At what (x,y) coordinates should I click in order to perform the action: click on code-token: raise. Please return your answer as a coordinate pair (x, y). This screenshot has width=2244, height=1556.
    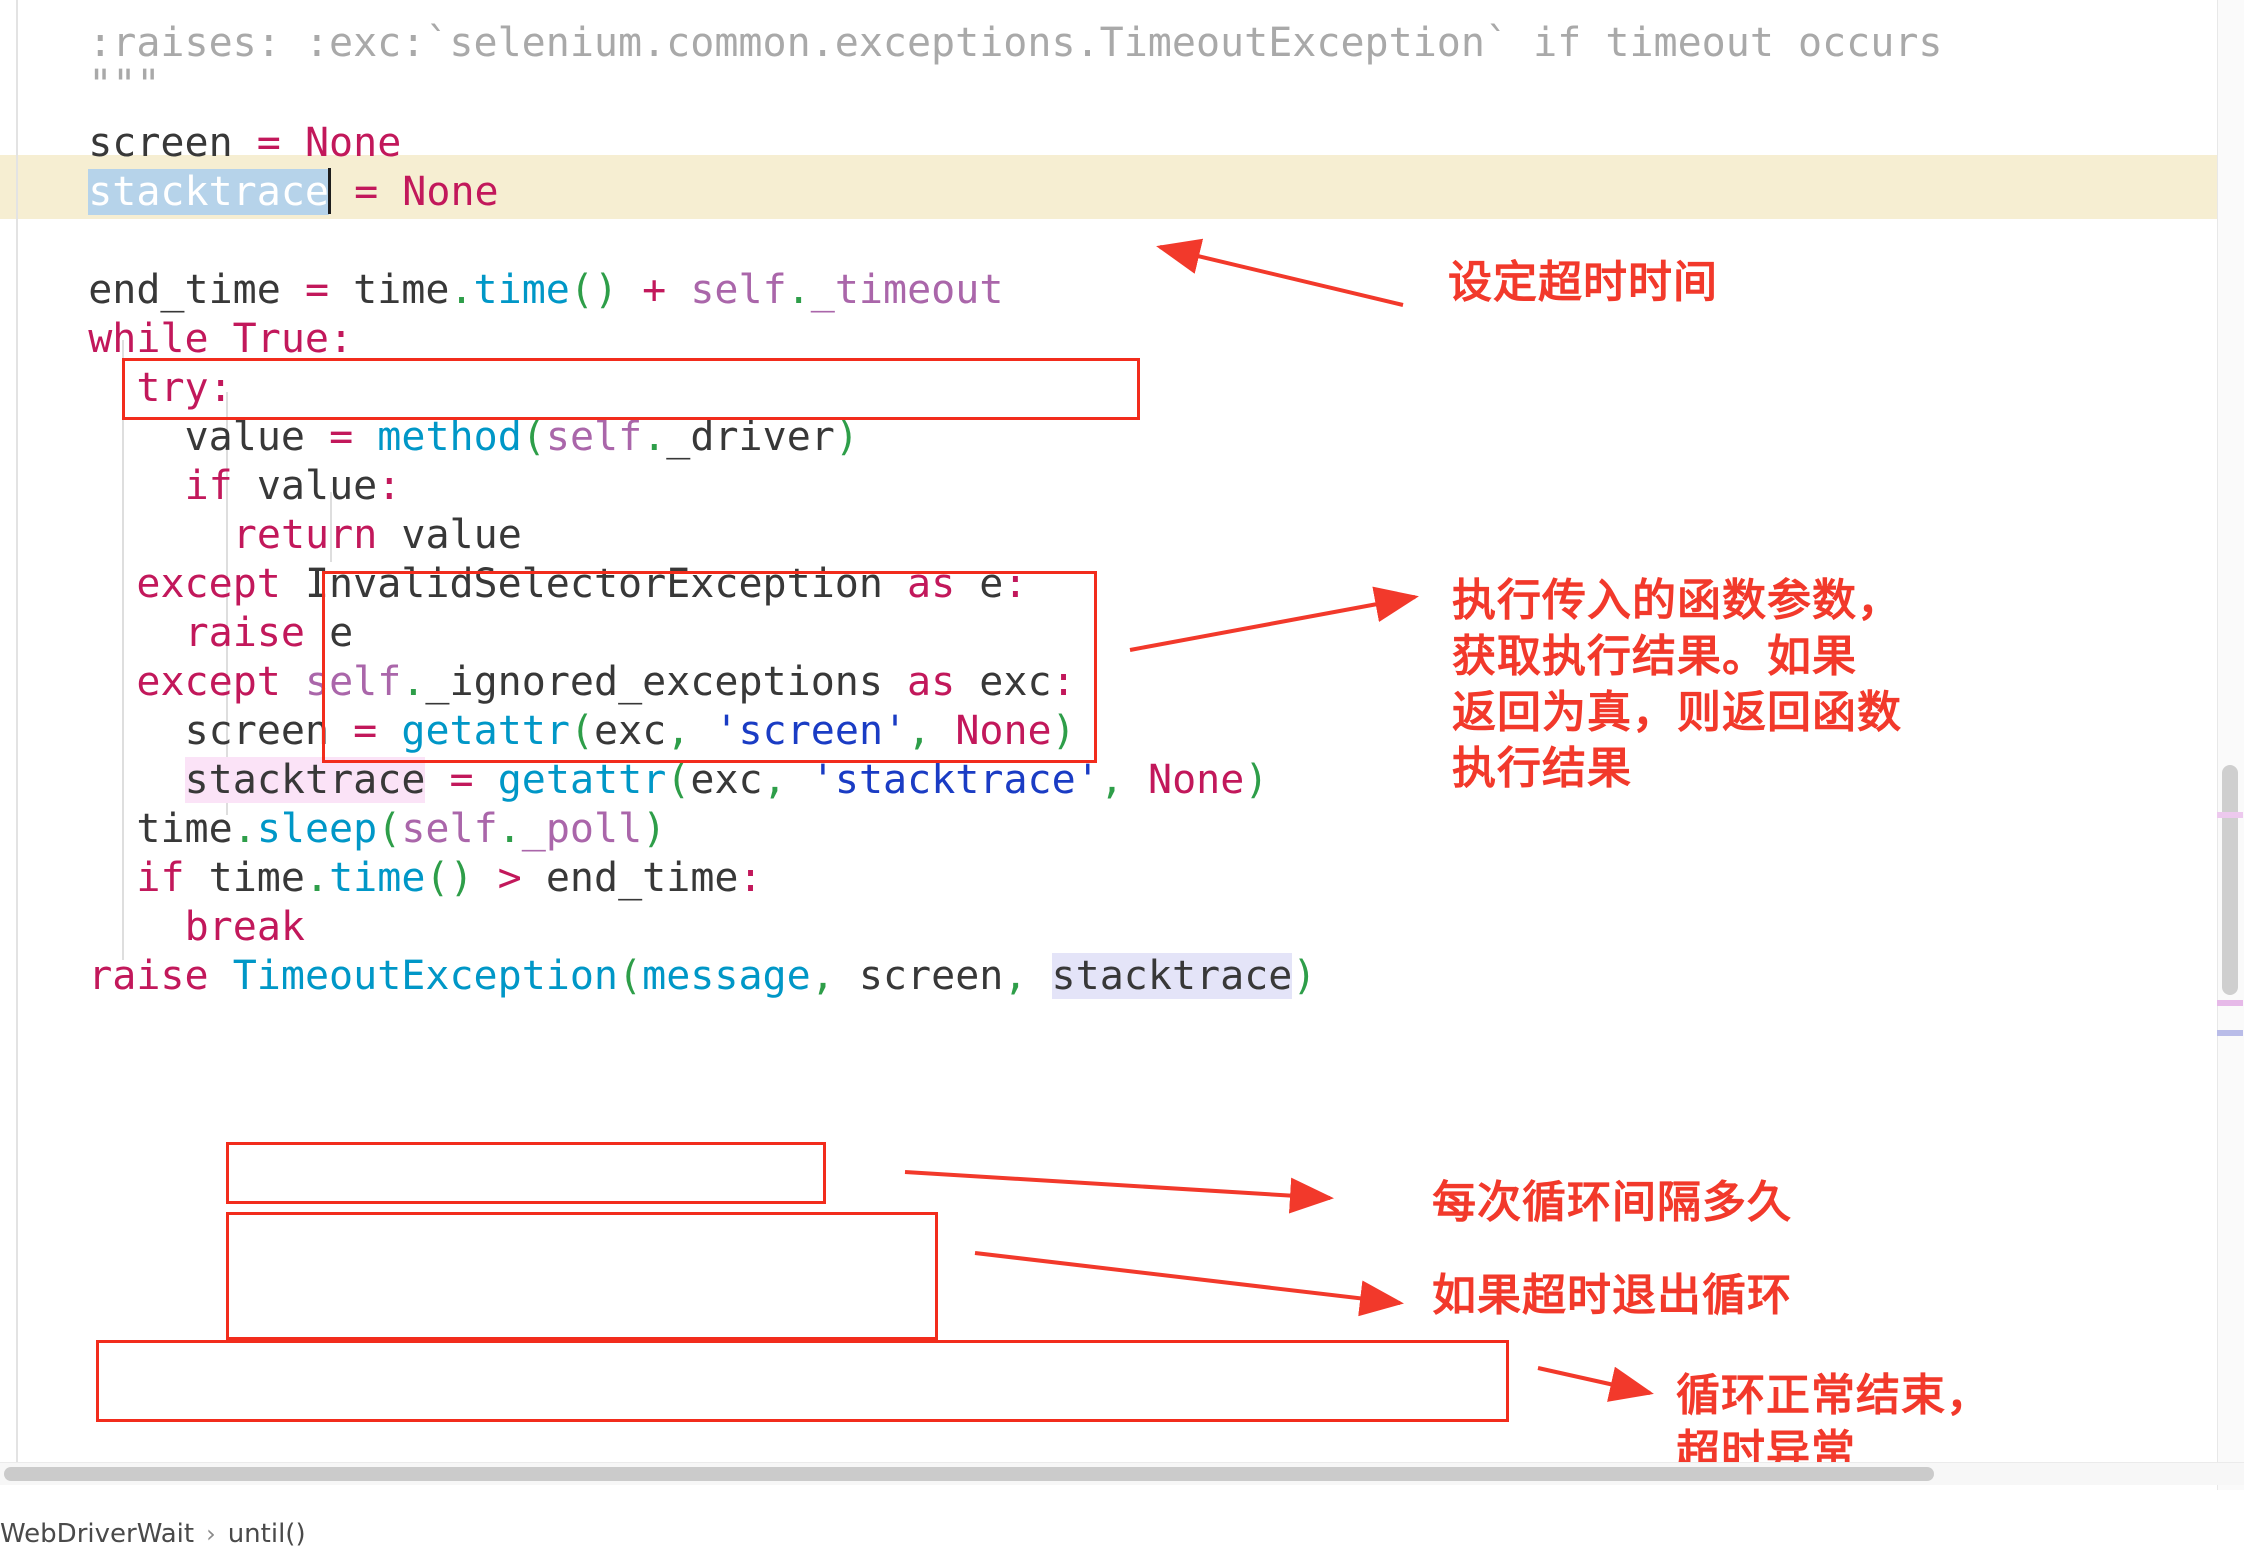
    Looking at the image, I should click on (148, 976).